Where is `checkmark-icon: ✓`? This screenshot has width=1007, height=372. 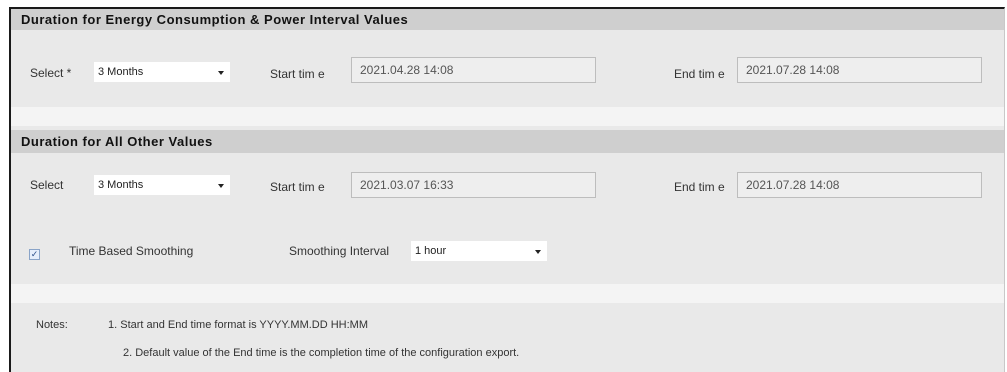 checkmark-icon: ✓ is located at coordinates (34, 254).